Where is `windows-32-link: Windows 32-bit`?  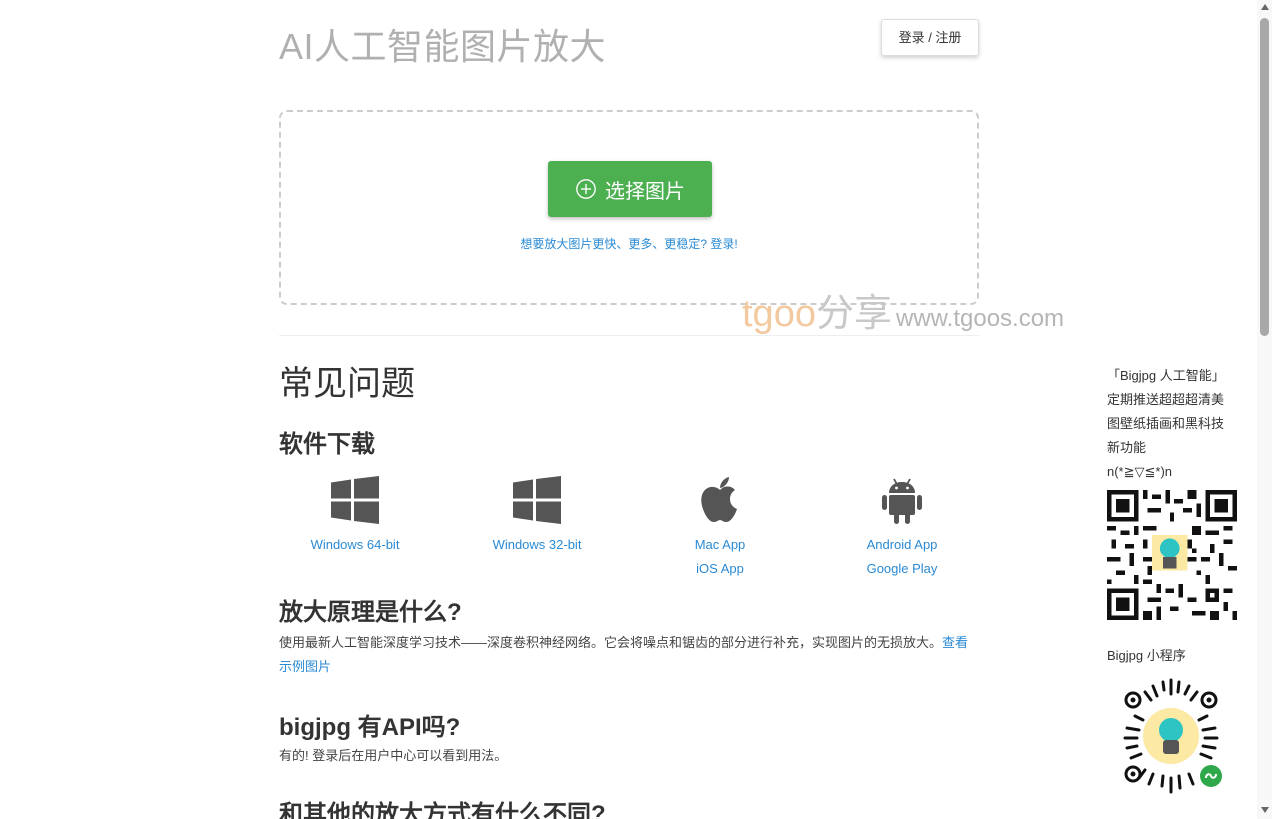
windows-32-link: Windows 32-bit is located at coordinates (537, 545).